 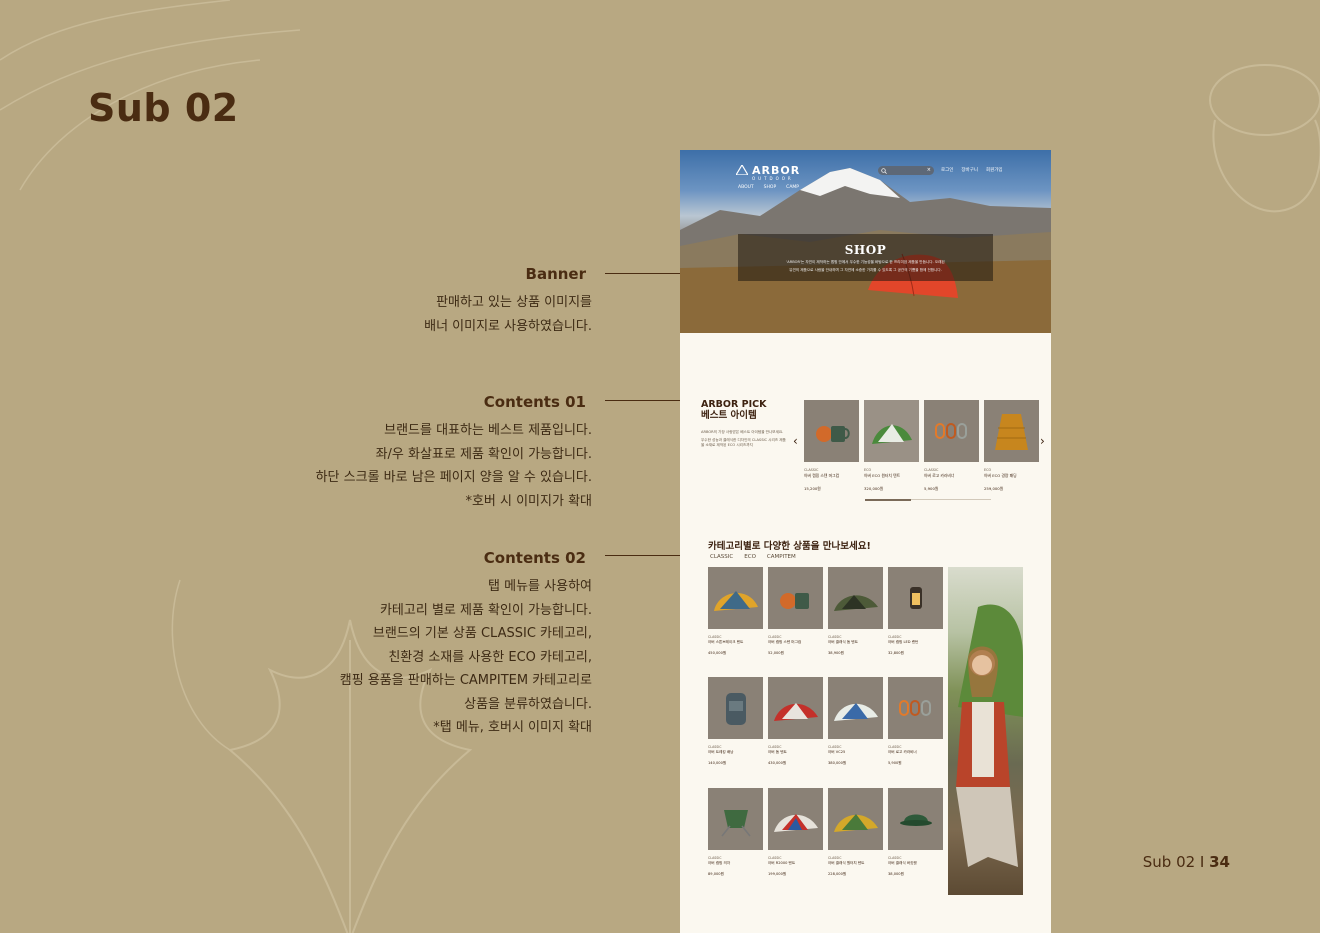 I want to click on item-name: 아버 로고 카라비너, so click(x=939, y=475).